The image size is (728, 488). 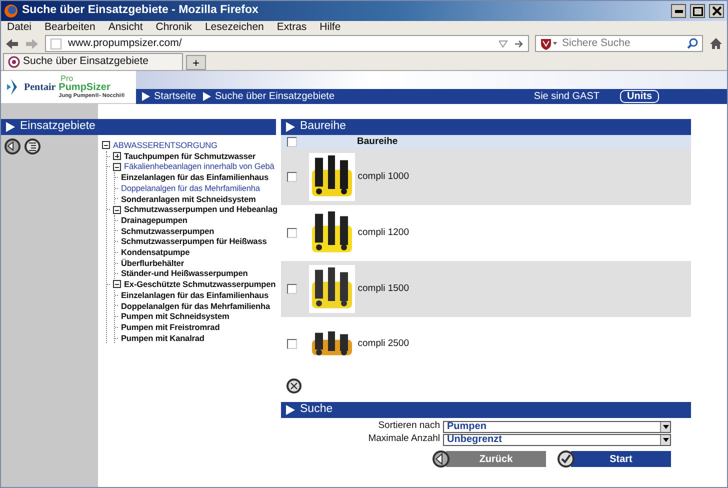 I want to click on section-title: Einsatzgebiete, so click(x=58, y=126).